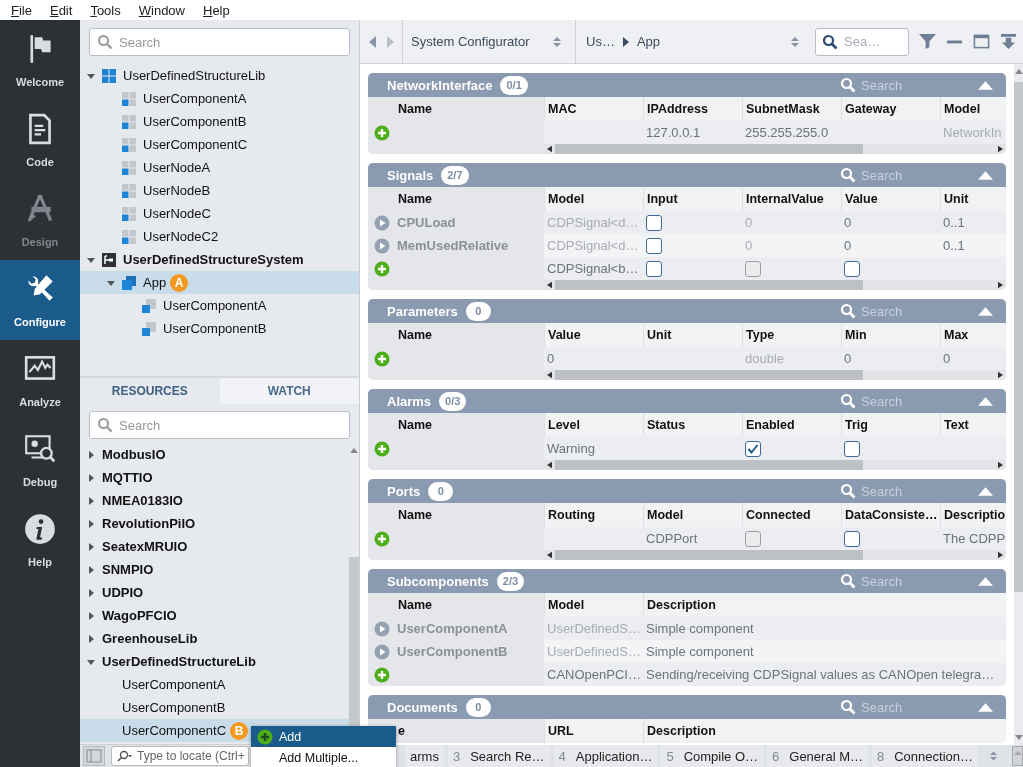 The height and width of the screenshot is (767, 1023). What do you see at coordinates (593, 515) in the screenshot?
I see `column-header: Routing` at bounding box center [593, 515].